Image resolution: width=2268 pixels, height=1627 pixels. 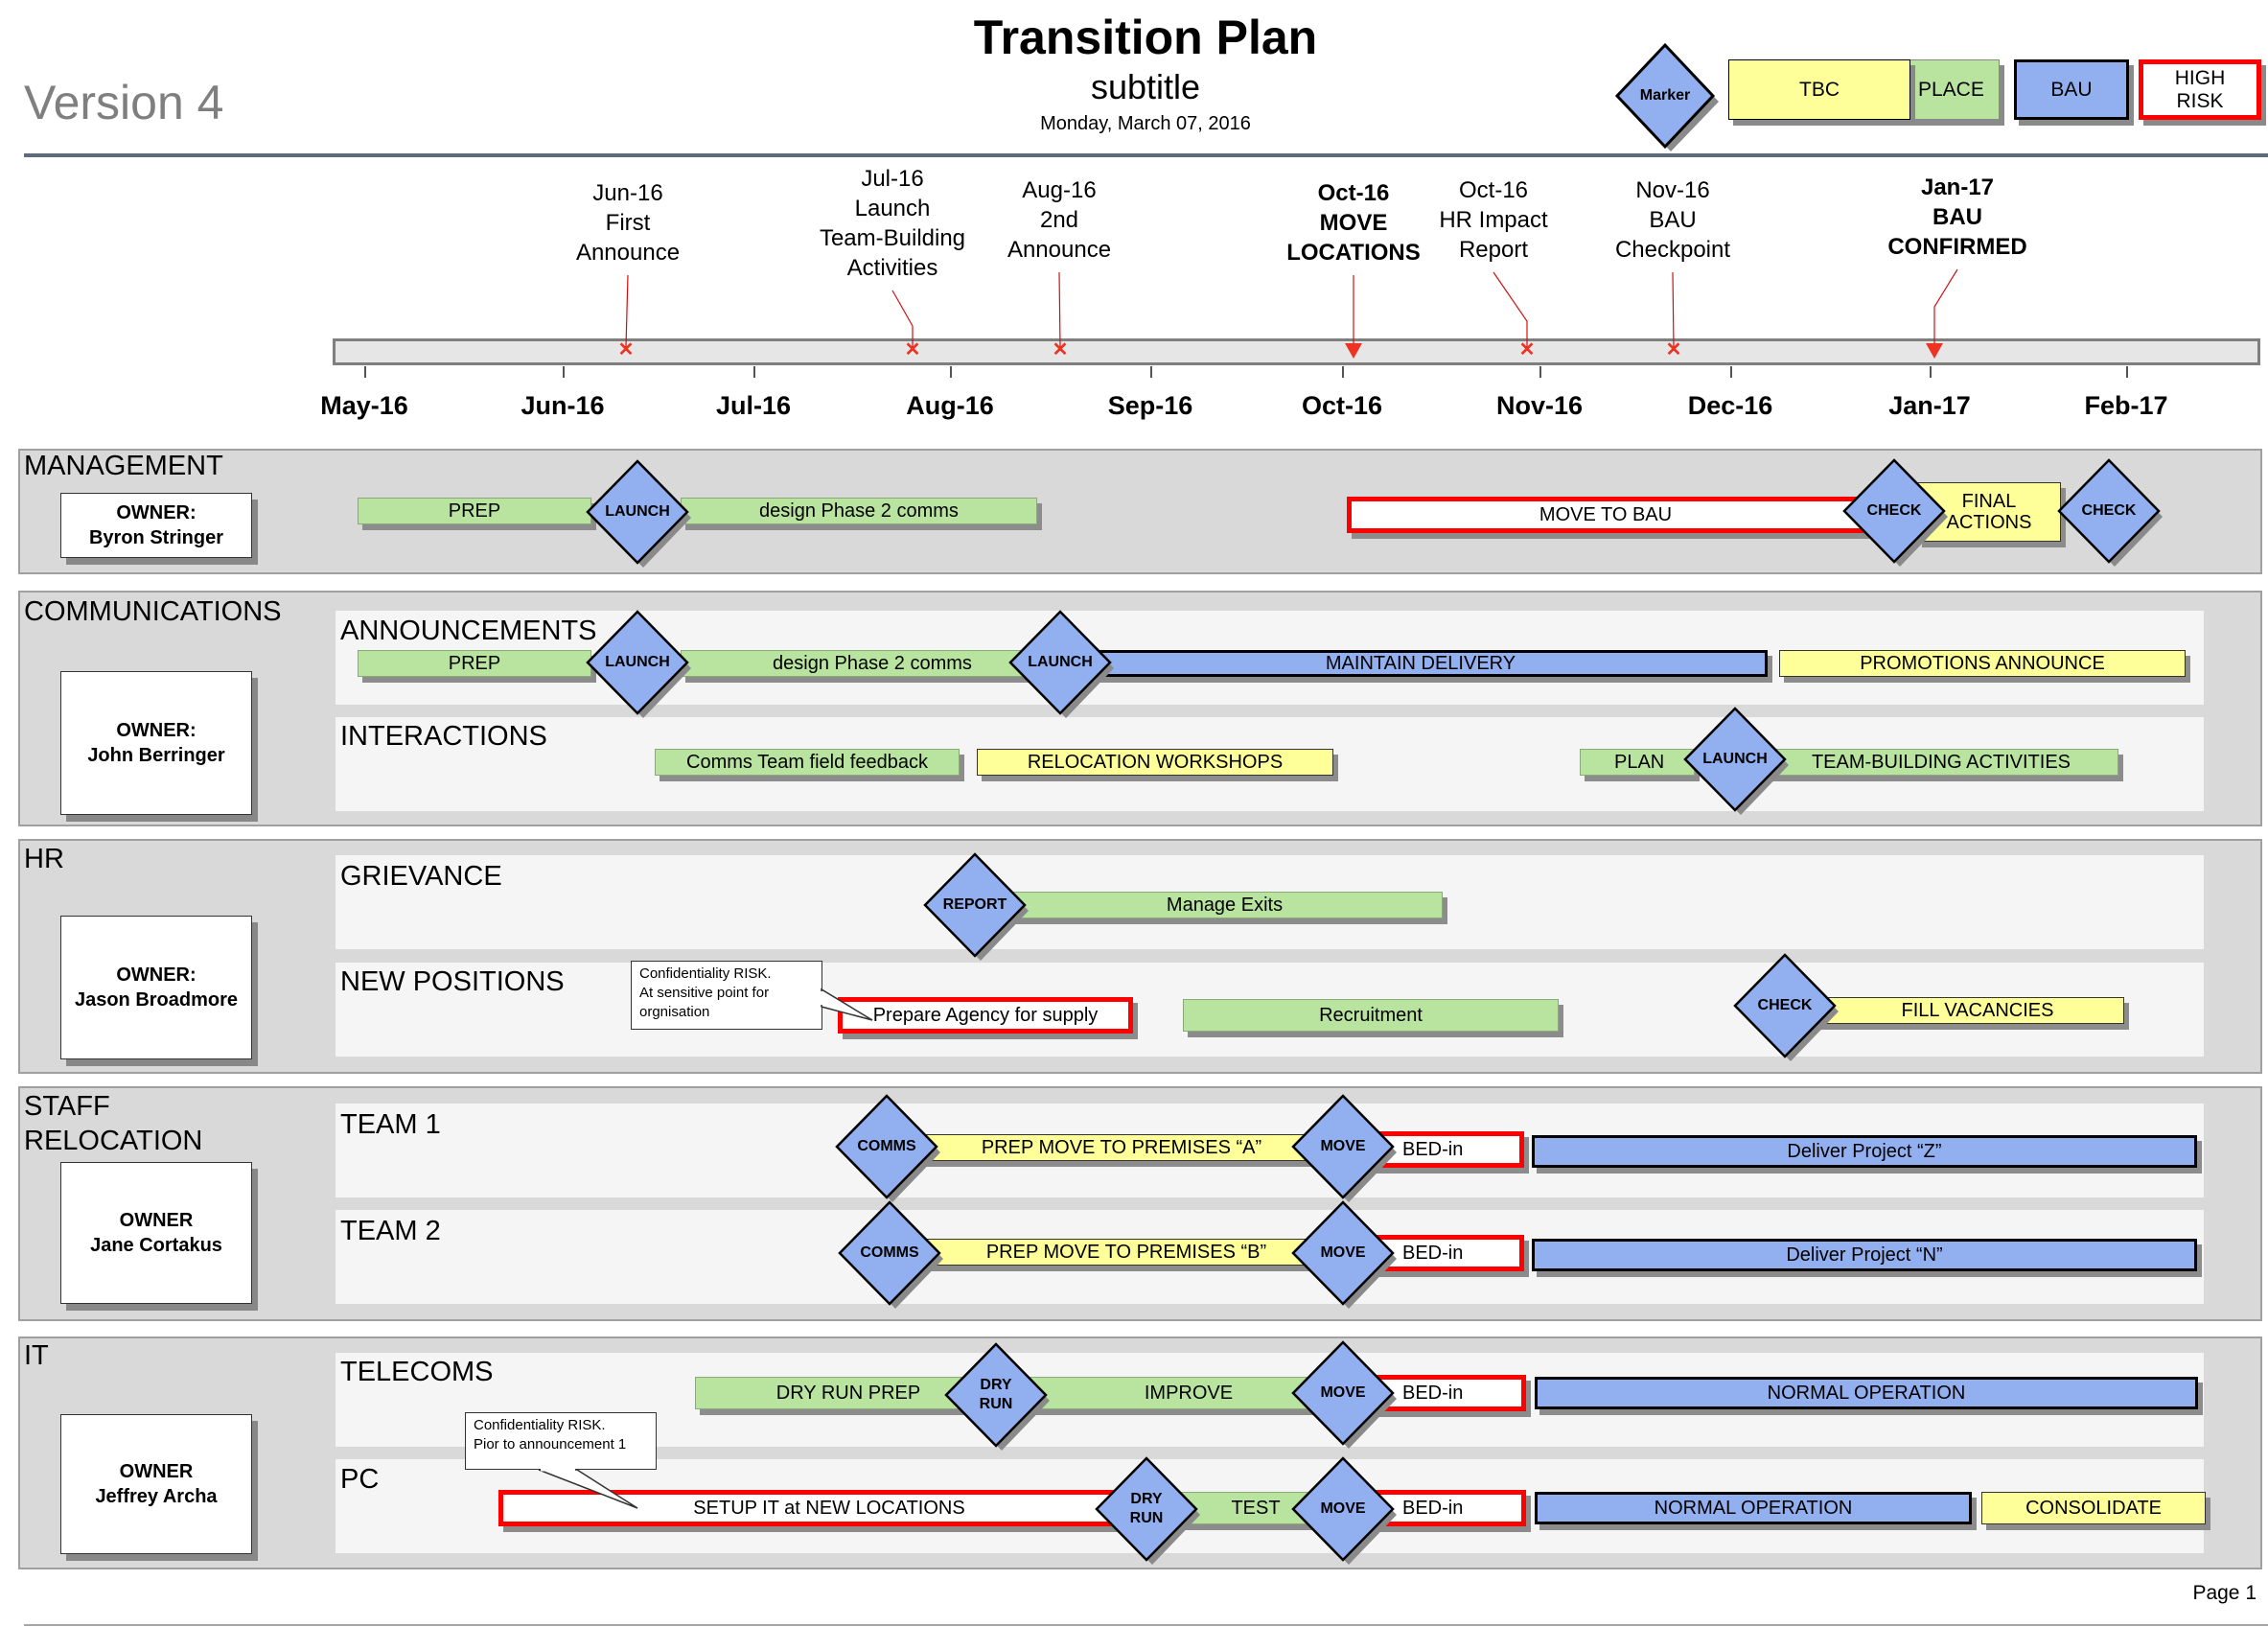 What do you see at coordinates (443, 736) in the screenshot?
I see `lane-title-interactions: INTERACTIONS` at bounding box center [443, 736].